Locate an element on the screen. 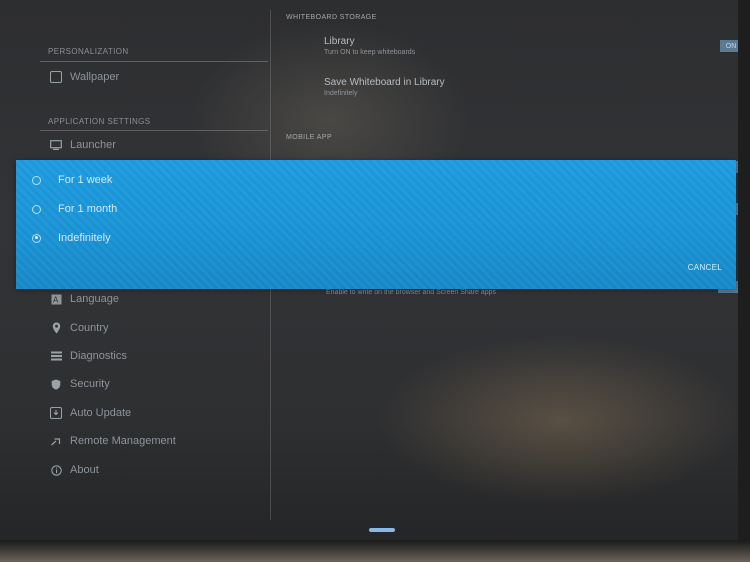 Image resolution: width=750 pixels, height=562 pixels. sidebar-item-about: About is located at coordinates (74, 470).